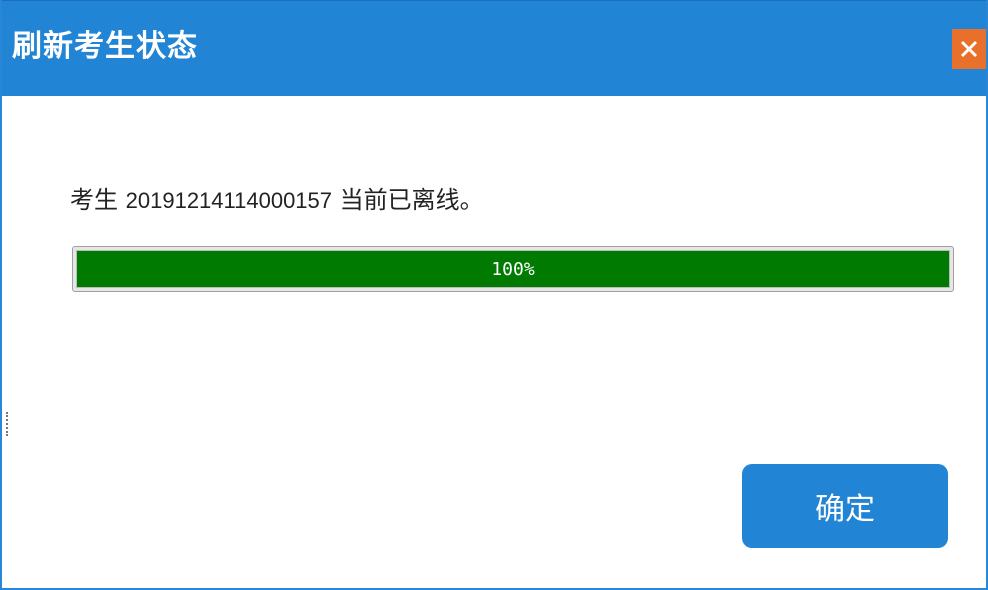  I want to click on resize-grip, so click(9, 424).